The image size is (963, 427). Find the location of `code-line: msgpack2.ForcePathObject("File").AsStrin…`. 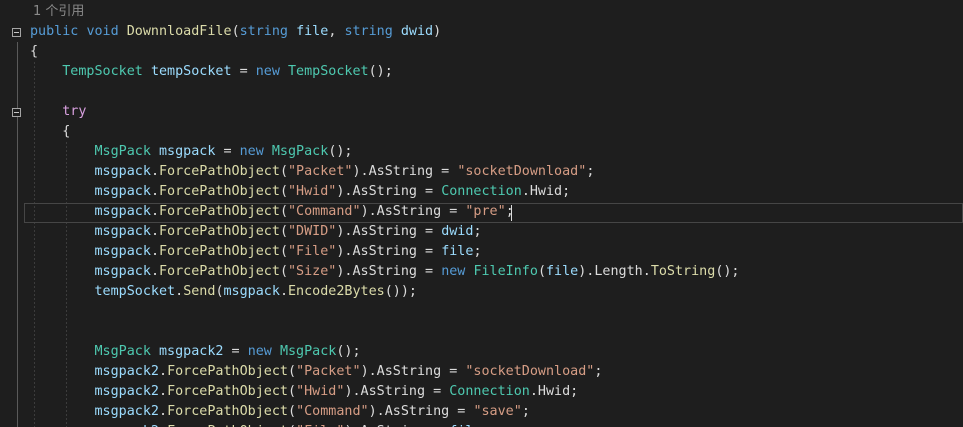

code-line: msgpack2.ForcePathObject("File").AsStrin… is located at coordinates (260, 424).